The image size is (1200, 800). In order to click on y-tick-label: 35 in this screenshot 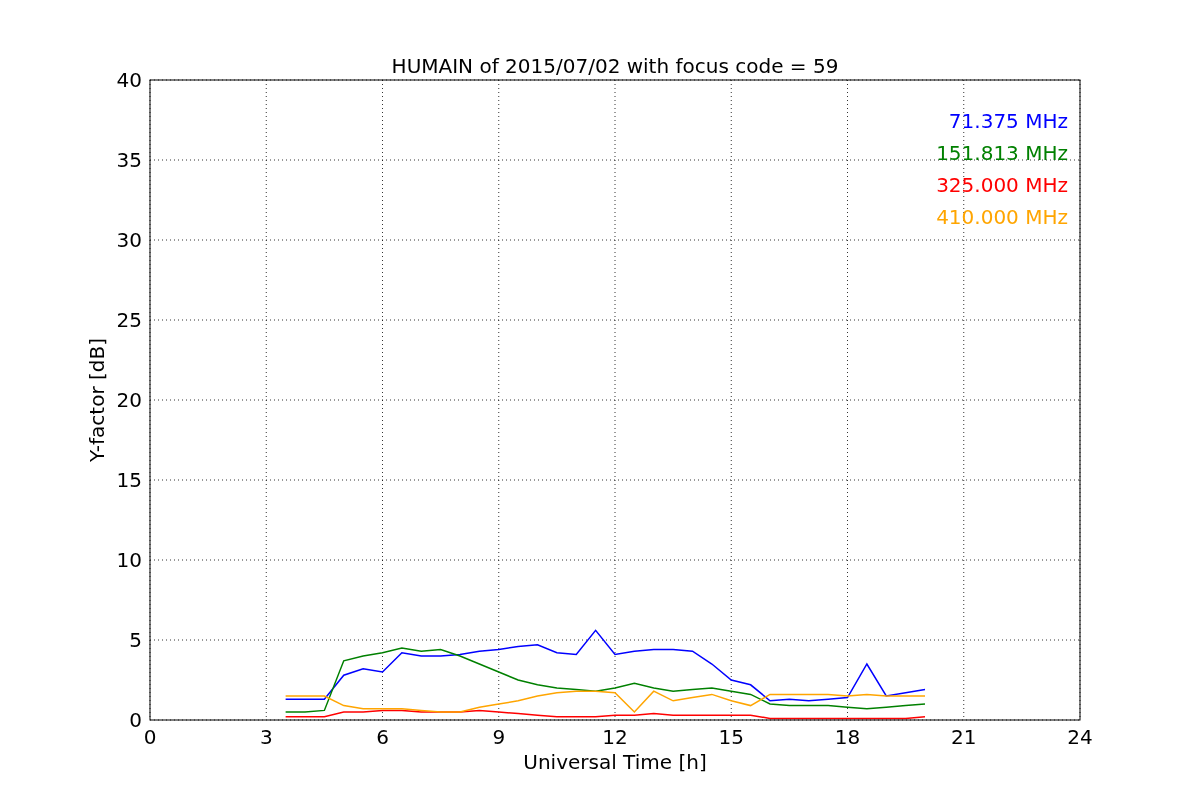, I will do `click(129, 160)`.